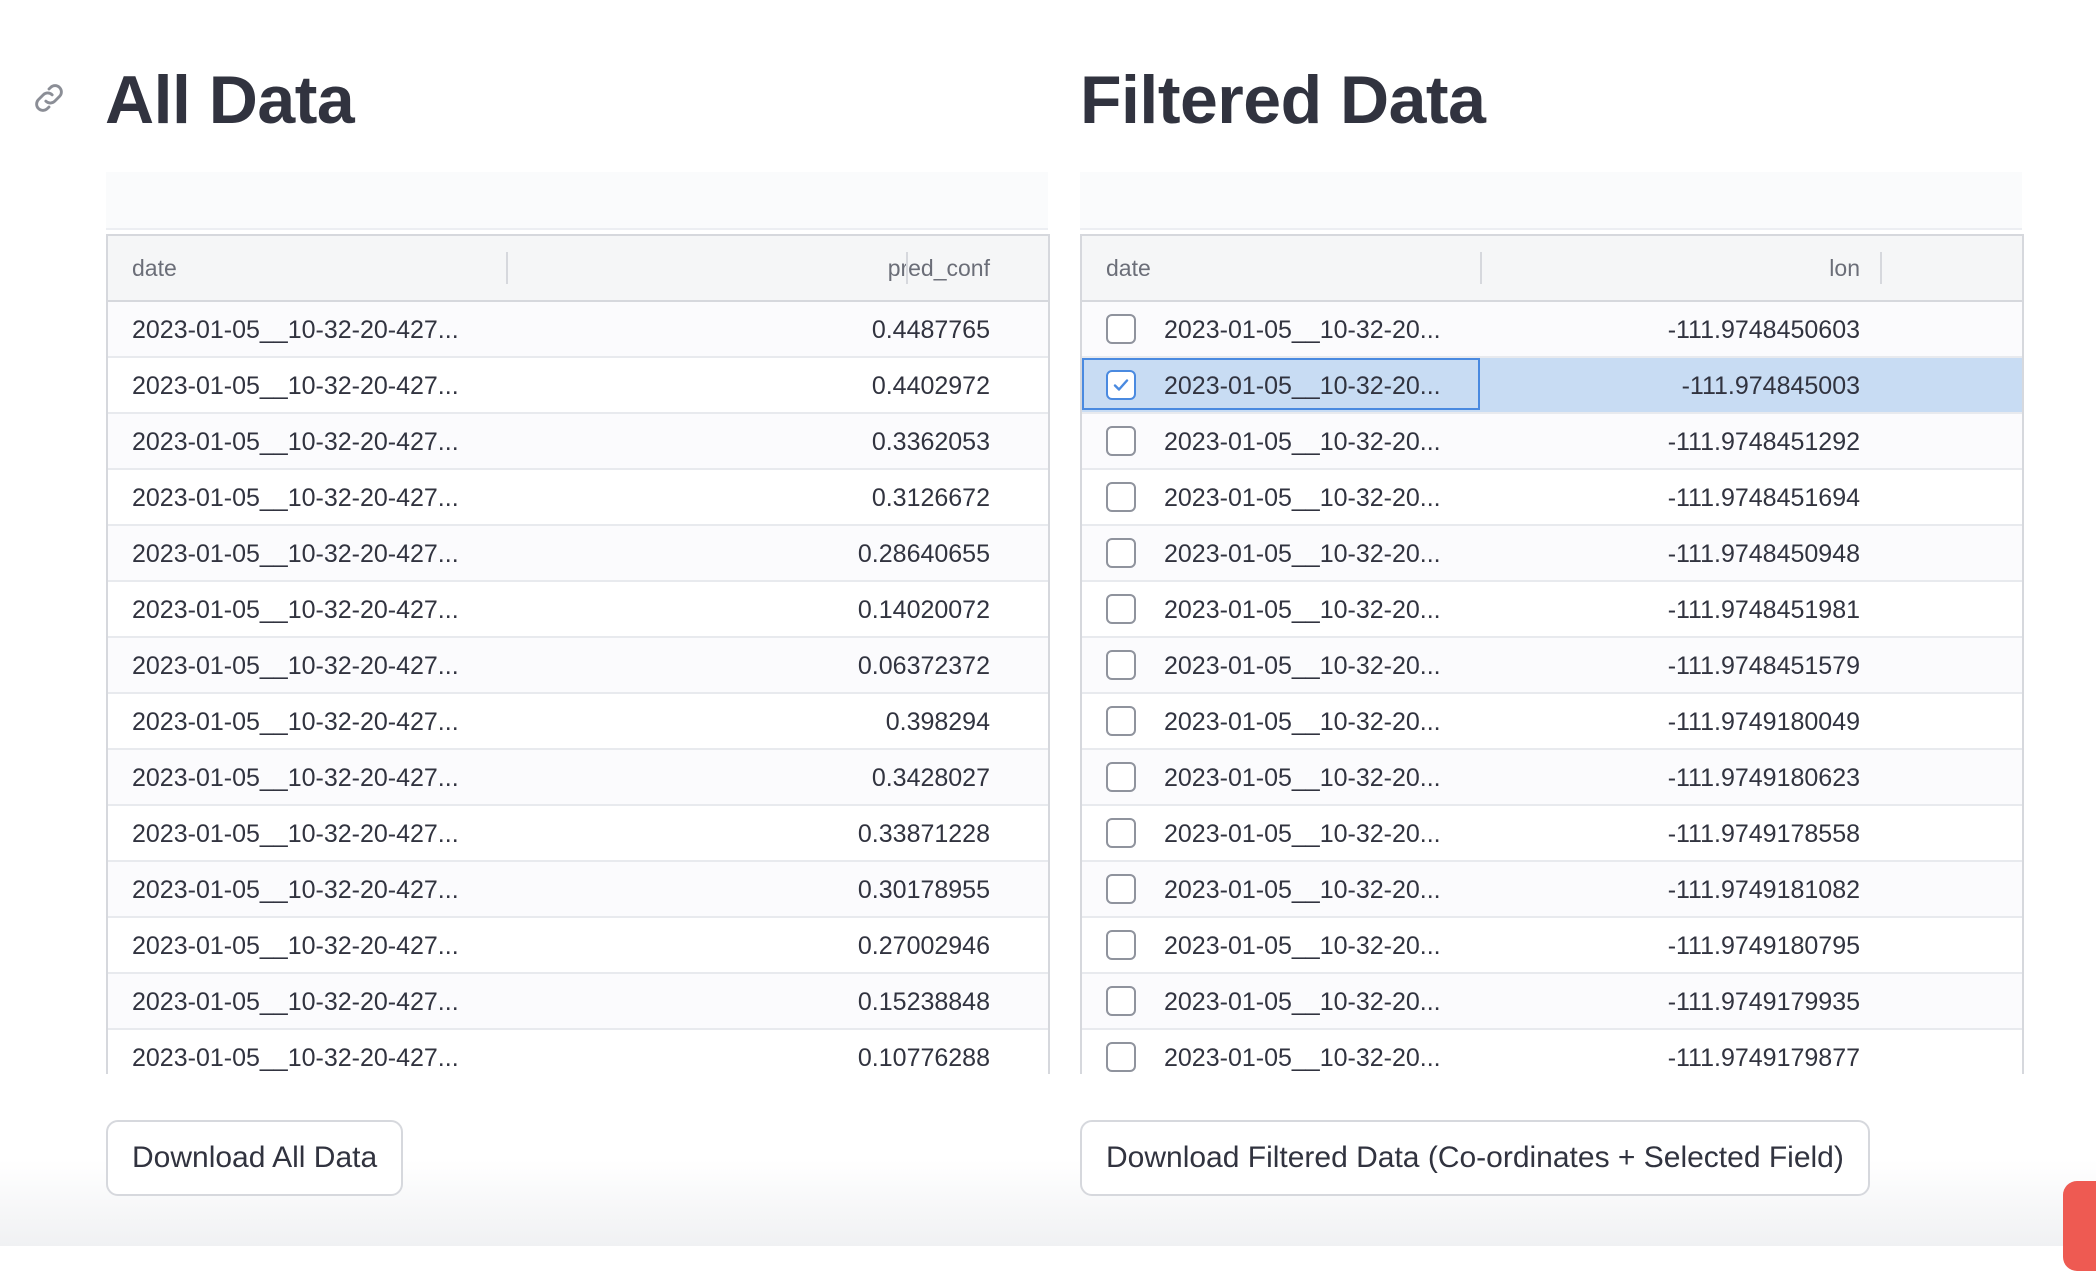  Describe the element at coordinates (578, 498) in the screenshot. I see `table-row: 2023-01-05__10-32-20-427... 0.3126672` at that location.